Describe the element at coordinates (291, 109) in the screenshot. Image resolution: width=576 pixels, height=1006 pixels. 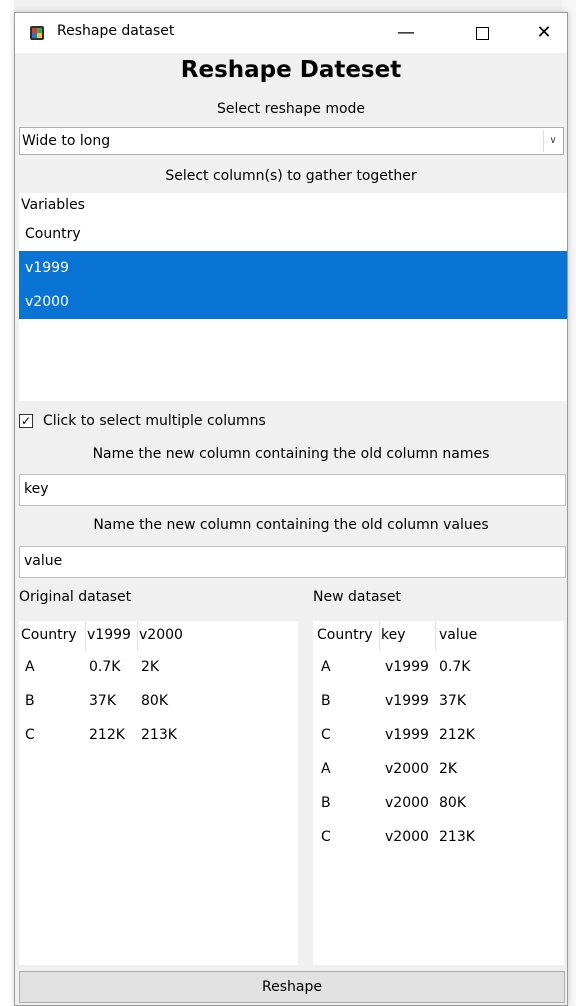
I see `mode-label: Select reshape mode` at that location.